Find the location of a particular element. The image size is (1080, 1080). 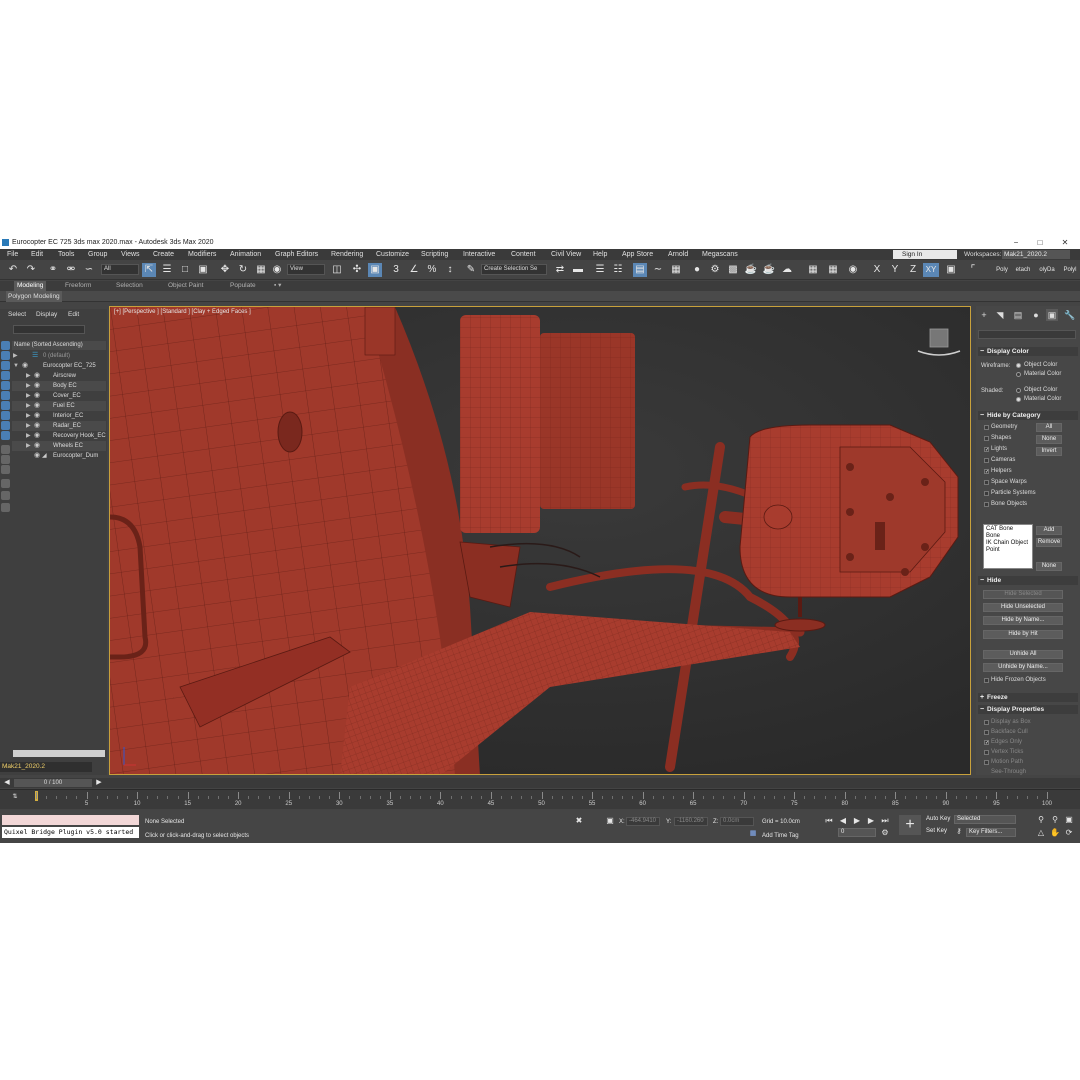

y-coordinate-field: -1160.260 is located at coordinates (691, 821).